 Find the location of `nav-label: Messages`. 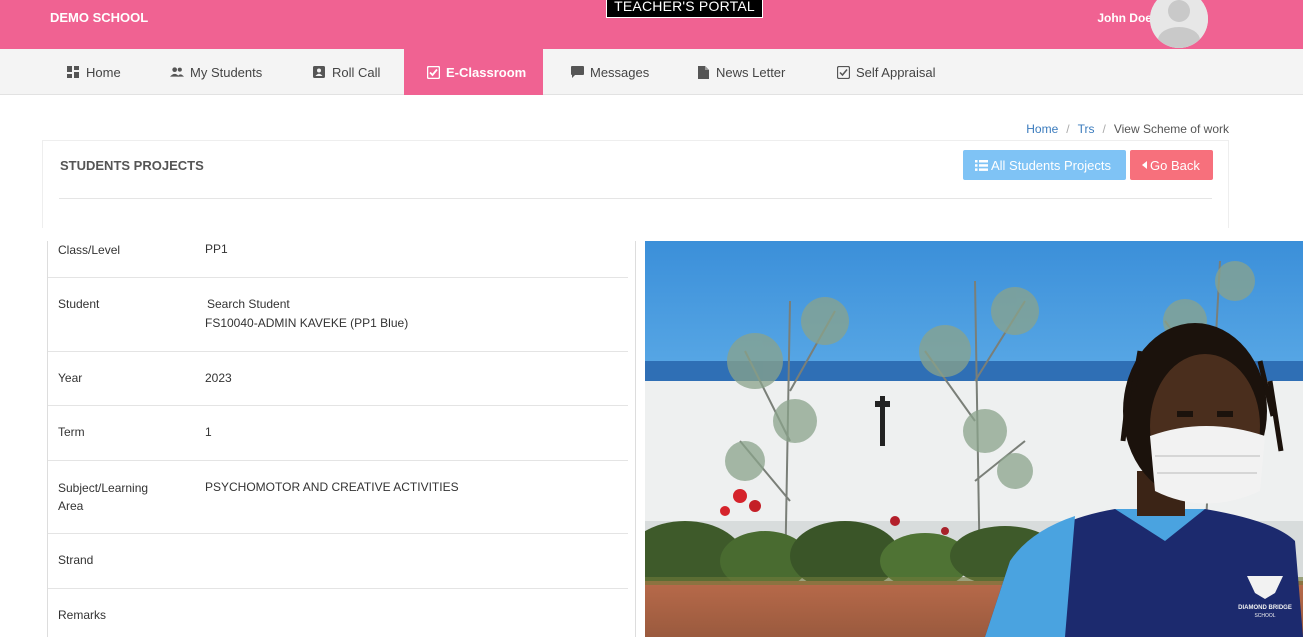

nav-label: Messages is located at coordinates (620, 72).